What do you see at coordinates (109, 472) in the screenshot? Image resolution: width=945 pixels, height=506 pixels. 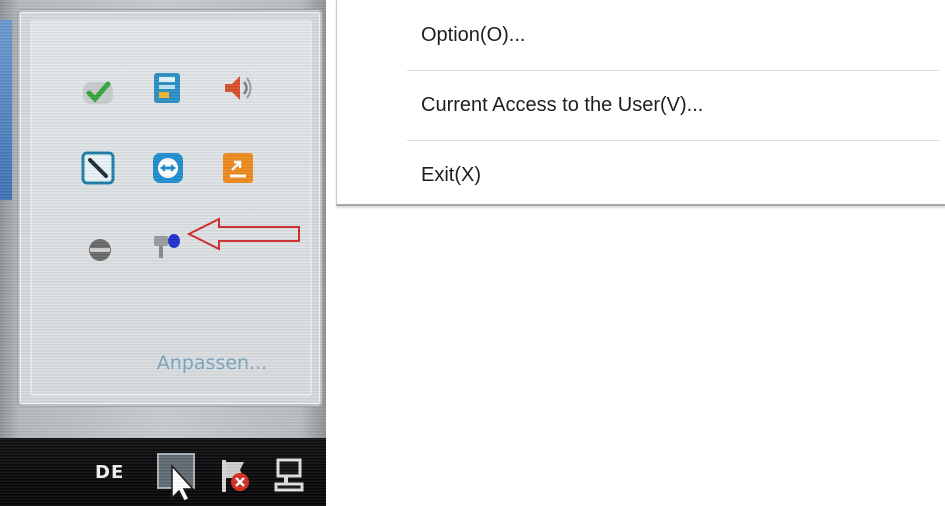 I see `language-indicator: DE` at bounding box center [109, 472].